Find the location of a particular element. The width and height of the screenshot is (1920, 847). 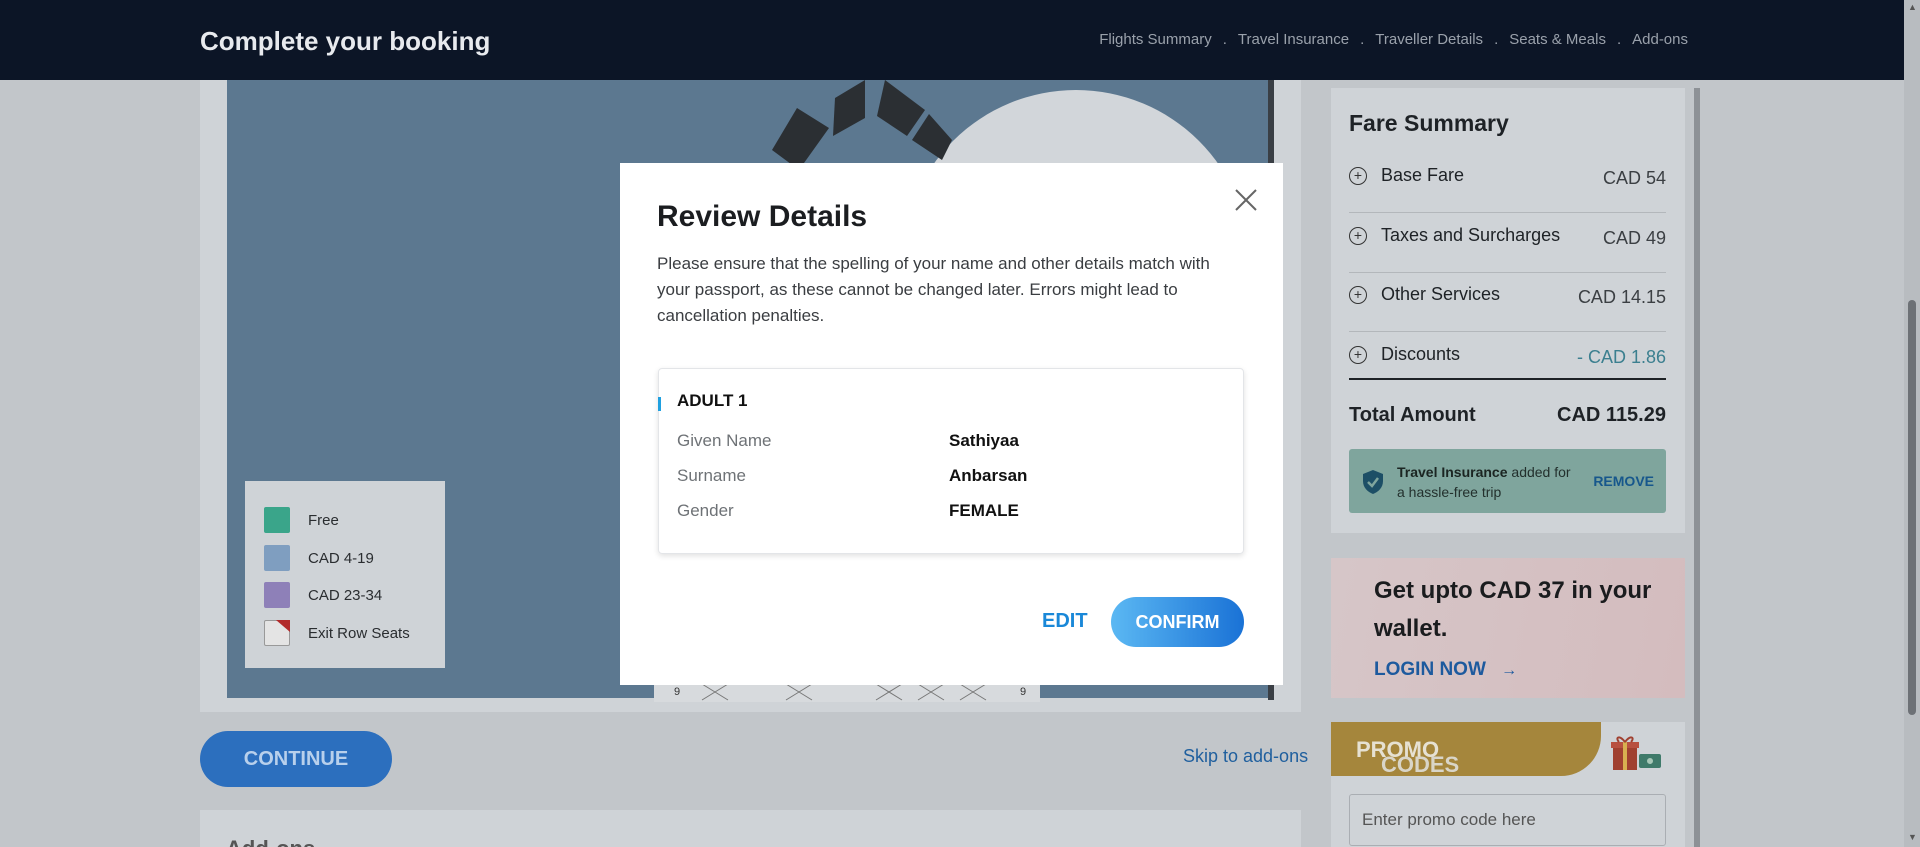

scroll-down-icon: ▼ is located at coordinates (1912, 837).